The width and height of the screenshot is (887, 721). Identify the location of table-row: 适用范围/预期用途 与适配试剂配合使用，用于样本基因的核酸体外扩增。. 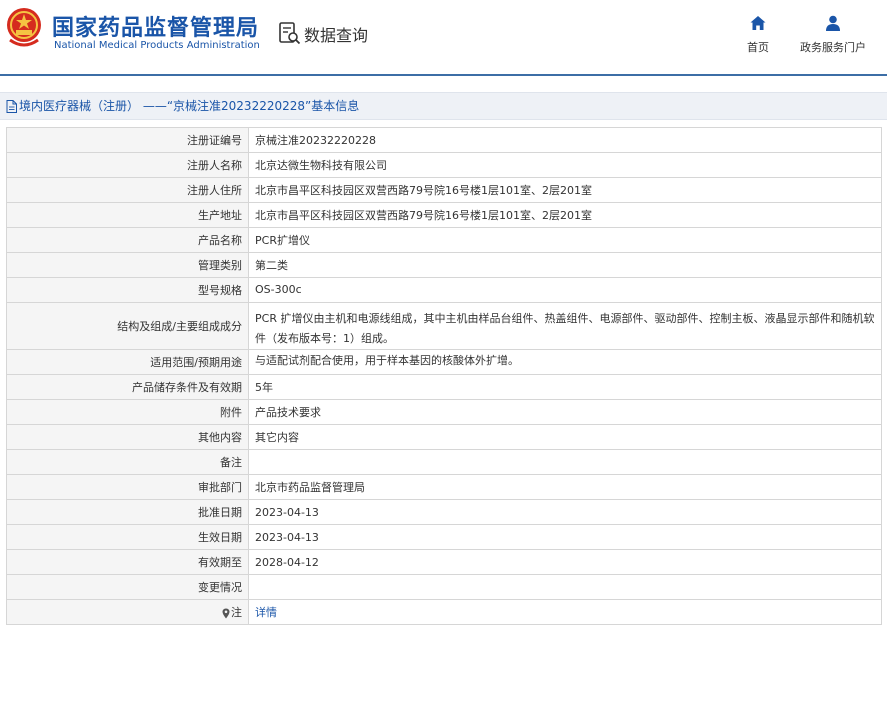
(444, 362).